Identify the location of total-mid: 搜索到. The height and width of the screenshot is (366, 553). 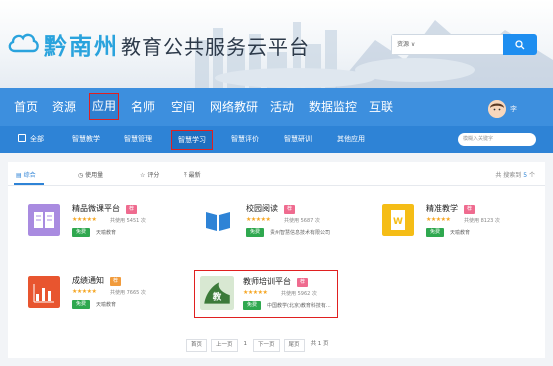
(512, 175).